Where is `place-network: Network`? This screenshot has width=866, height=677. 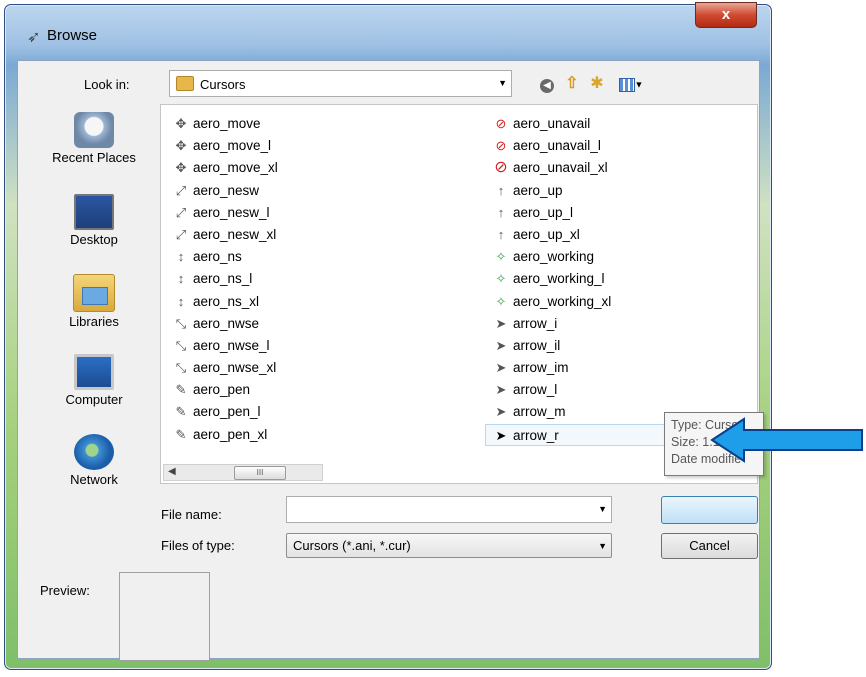 place-network: Network is located at coordinates (94, 460).